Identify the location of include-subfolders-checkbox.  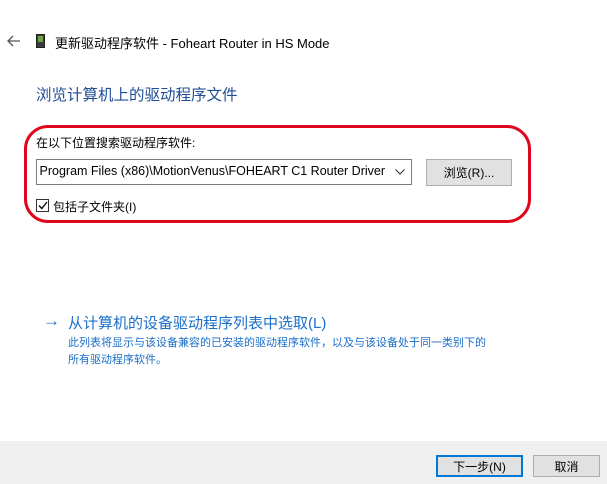
(42, 205).